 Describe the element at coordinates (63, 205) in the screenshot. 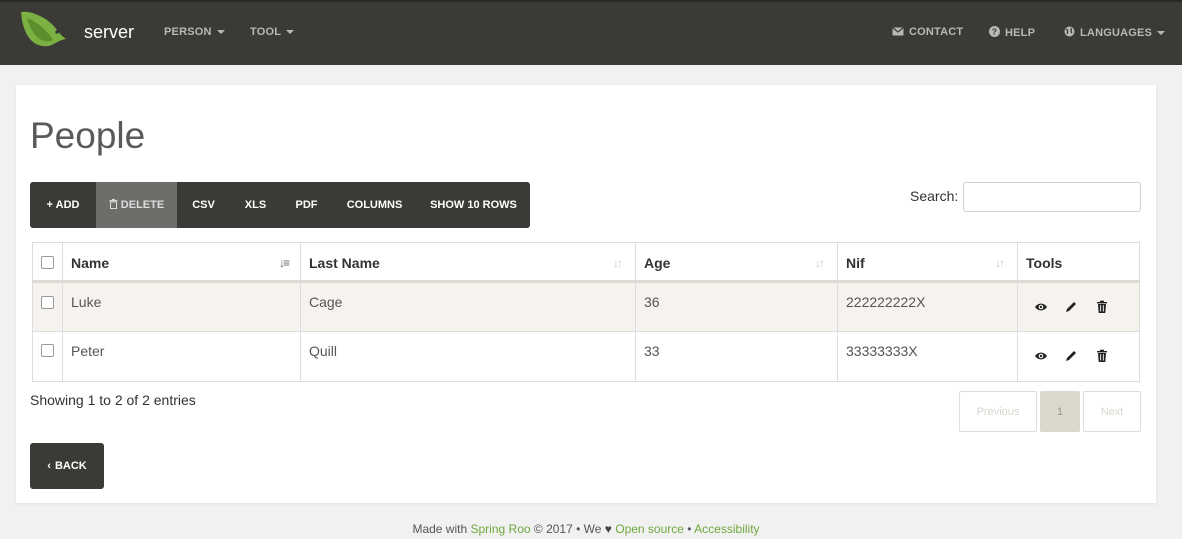

I see `add-button: + ADD` at that location.